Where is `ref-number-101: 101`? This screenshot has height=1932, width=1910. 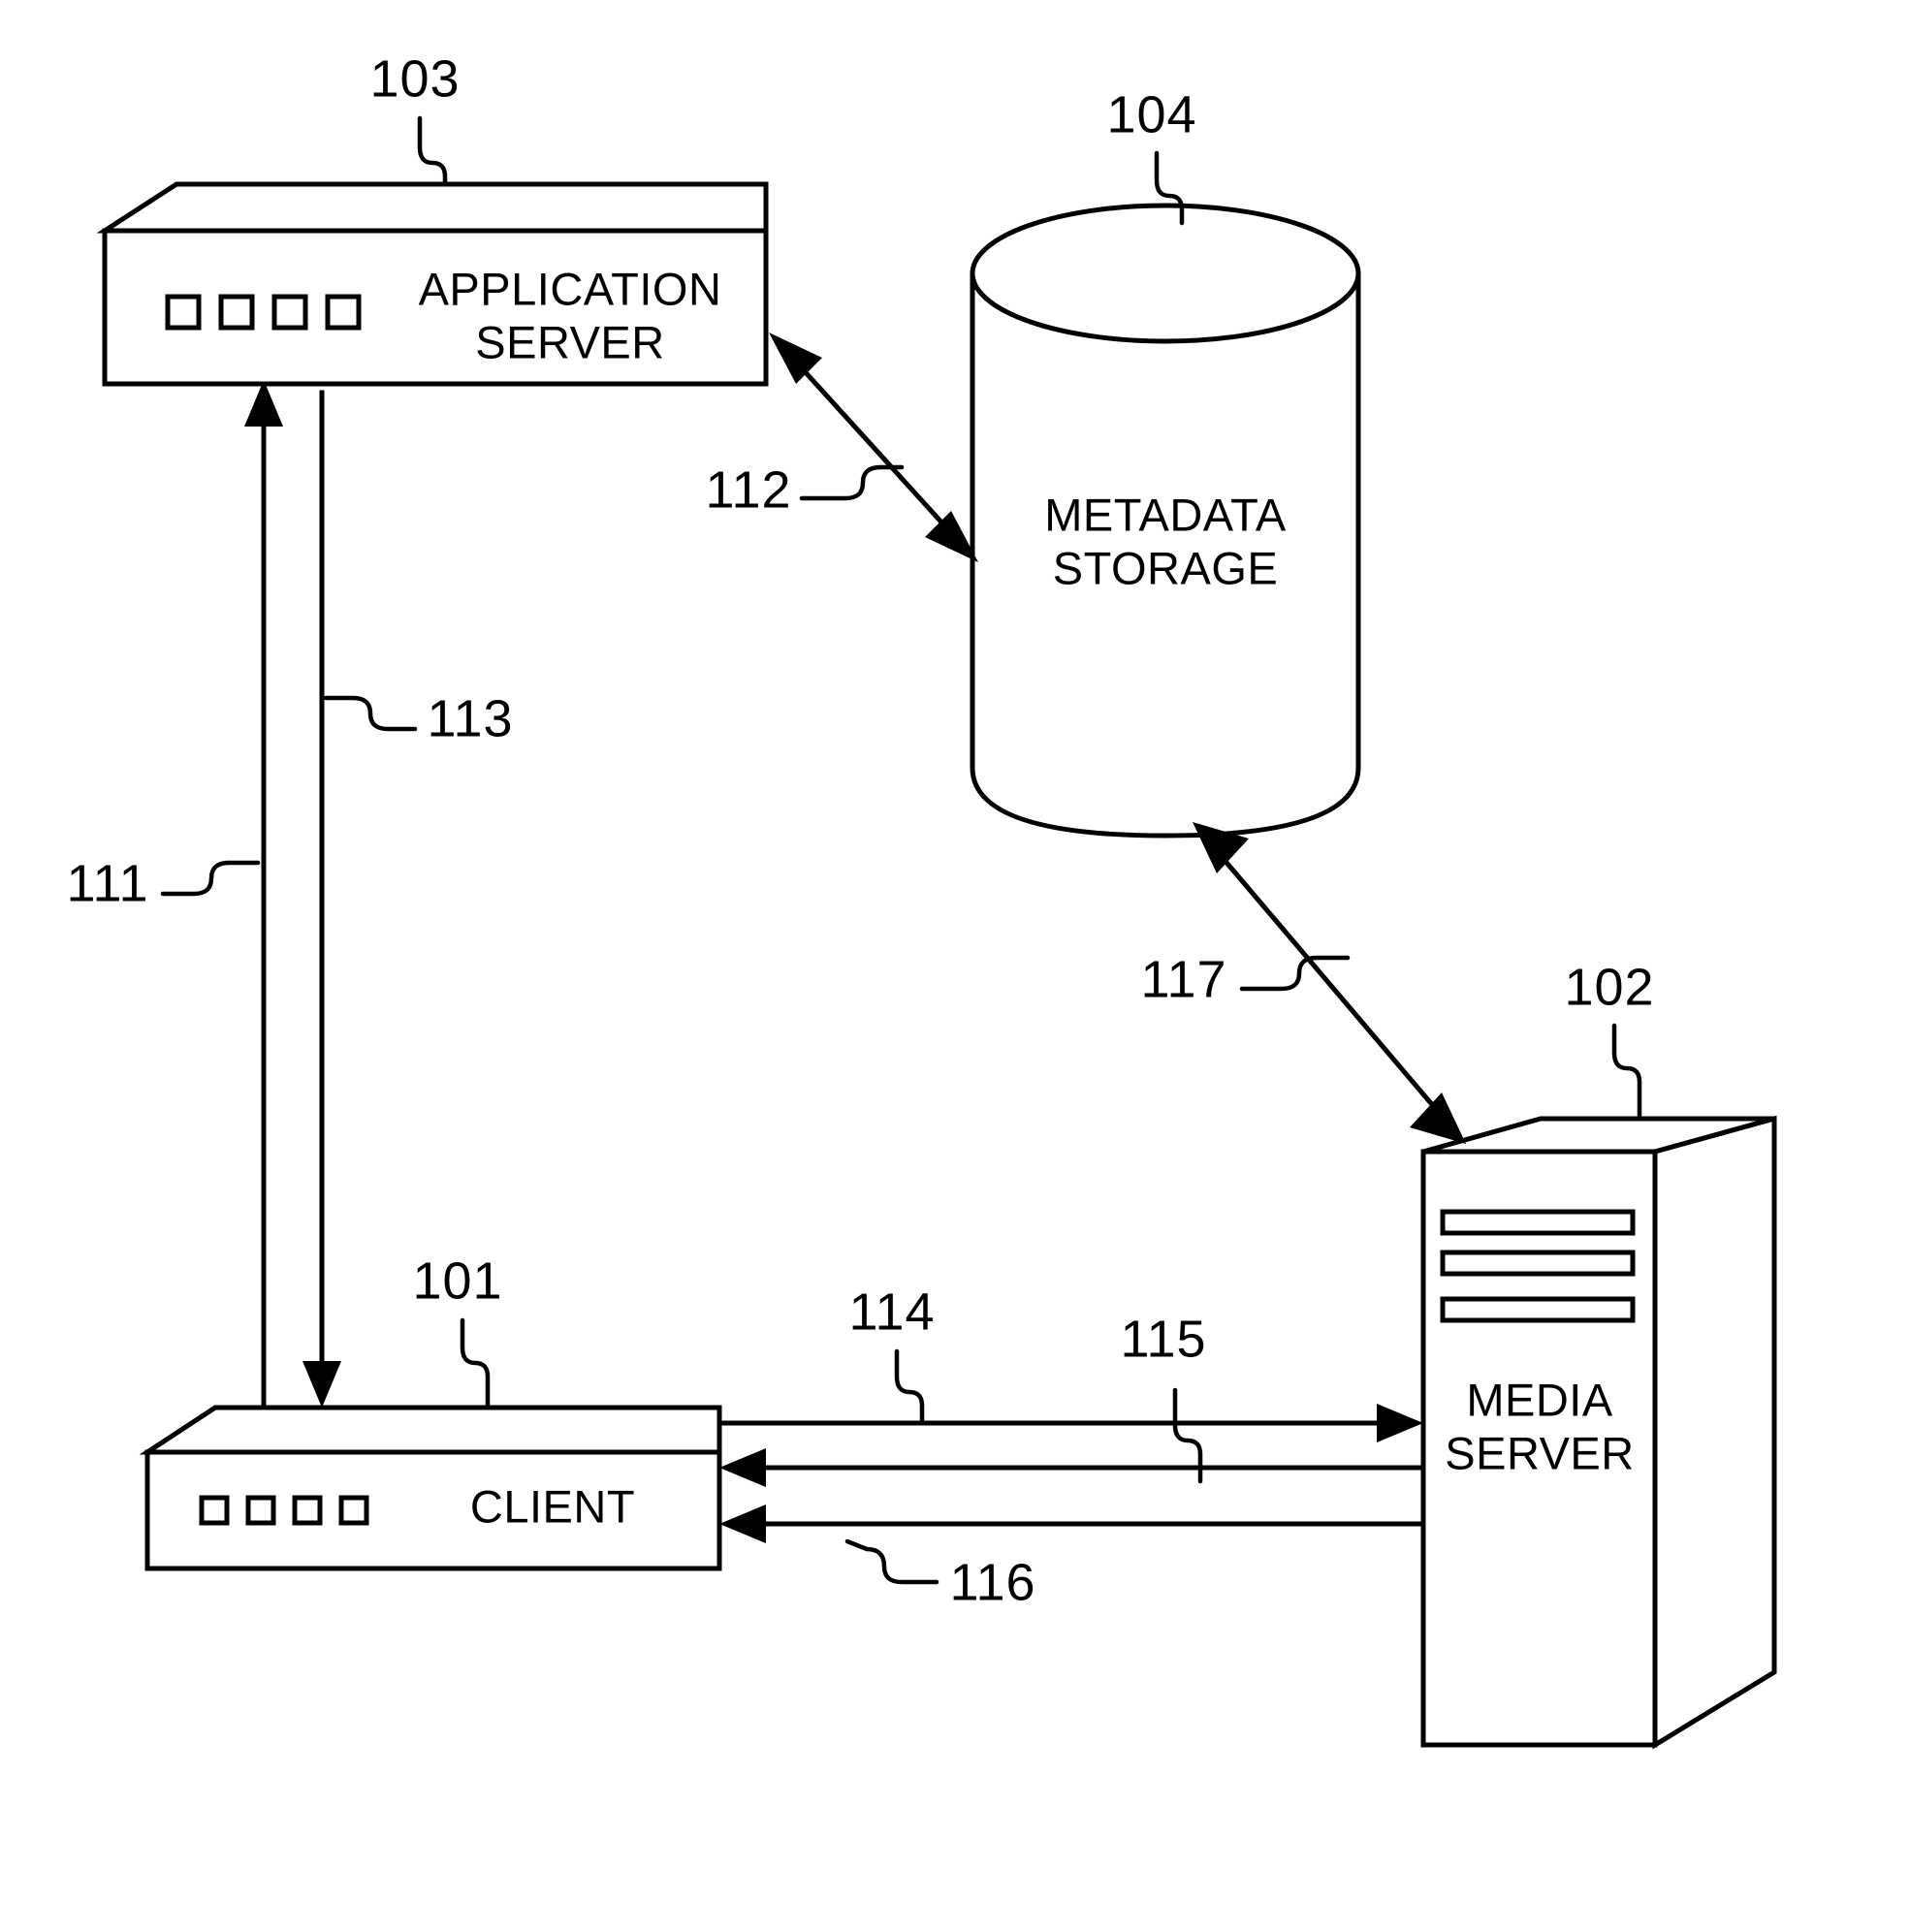 ref-number-101: 101 is located at coordinates (457, 1280).